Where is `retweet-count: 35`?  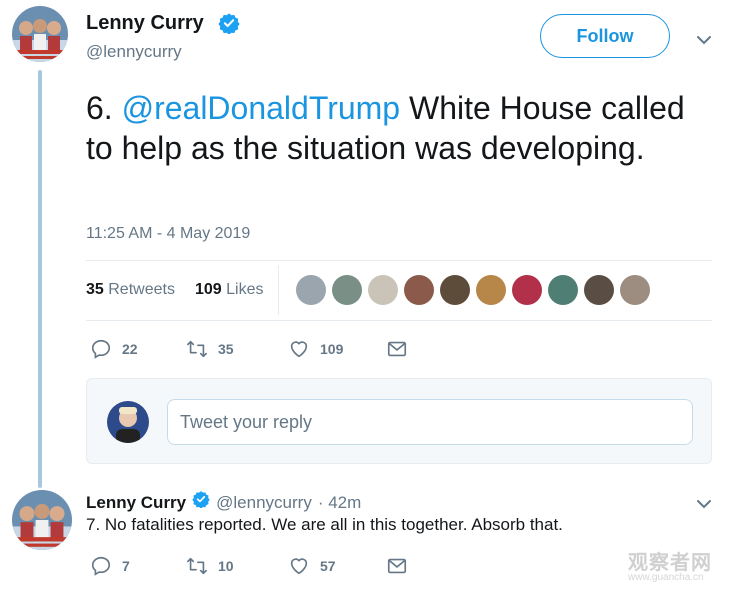 retweet-count: 35 is located at coordinates (226, 349).